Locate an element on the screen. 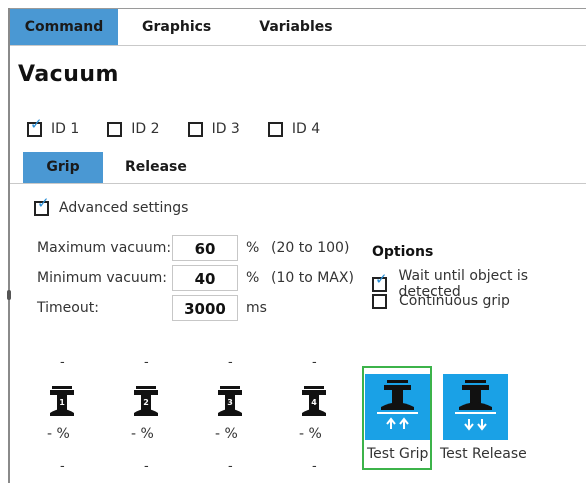 The image size is (586, 483). main-tabs: Command Graphics Variables is located at coordinates (298, 27).